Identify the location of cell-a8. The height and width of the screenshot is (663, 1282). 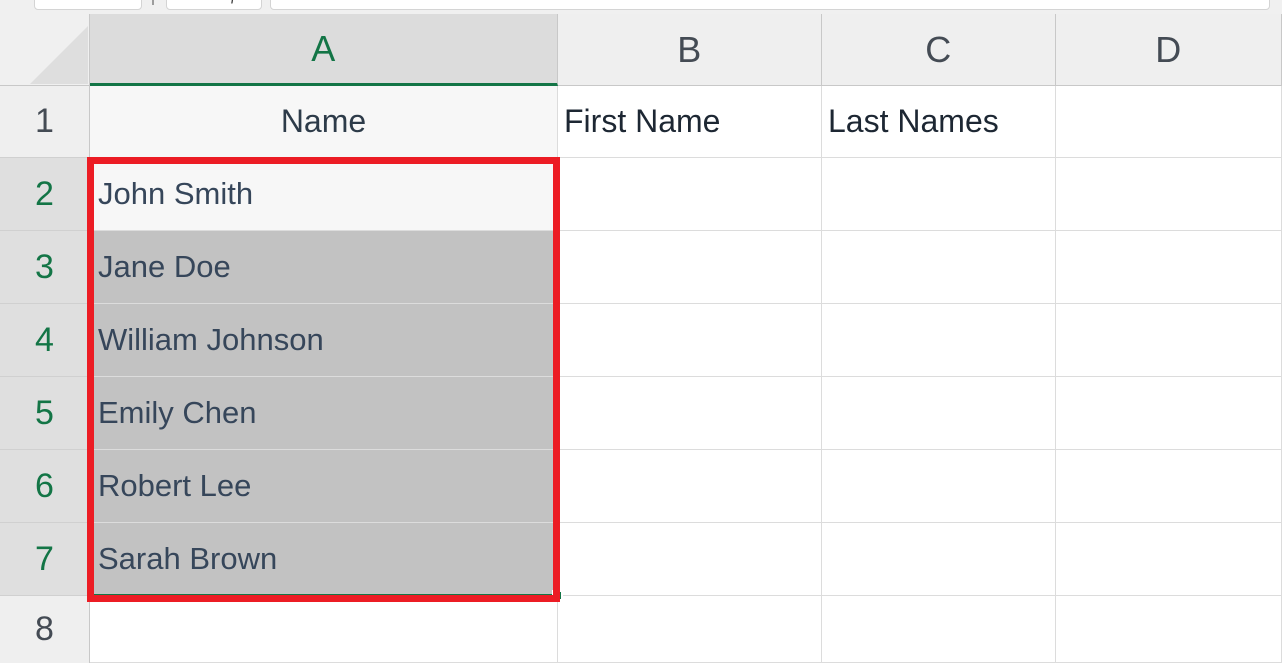
(324, 629).